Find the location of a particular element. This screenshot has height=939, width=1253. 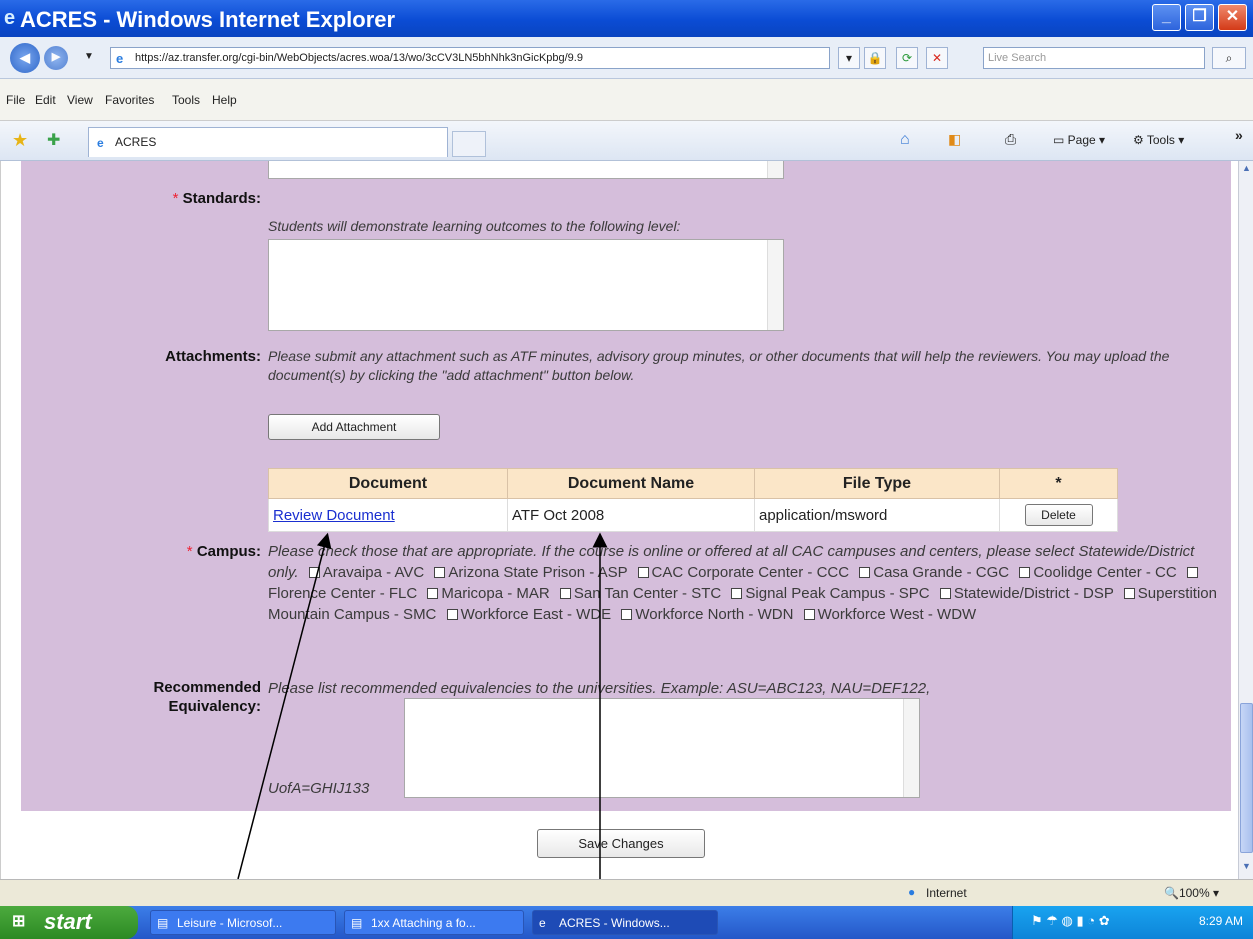

tab-page-icon: e is located at coordinates (100, 143).